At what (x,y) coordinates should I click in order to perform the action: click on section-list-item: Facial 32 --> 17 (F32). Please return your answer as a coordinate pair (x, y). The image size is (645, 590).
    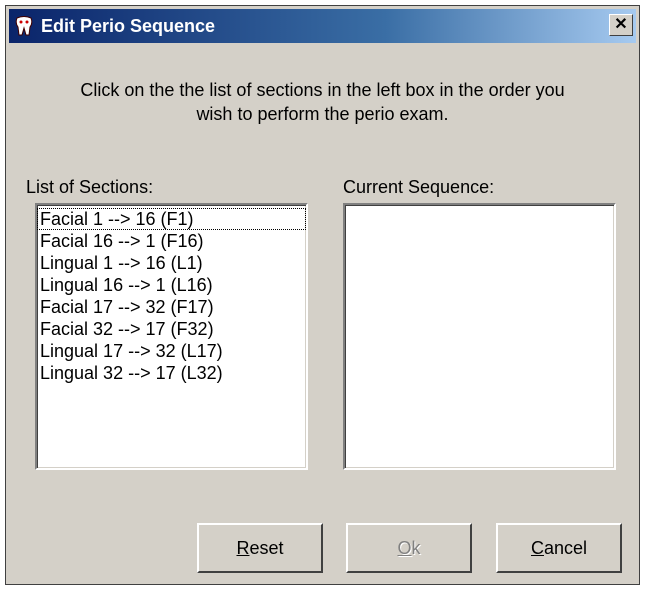
    Looking at the image, I should click on (171, 329).